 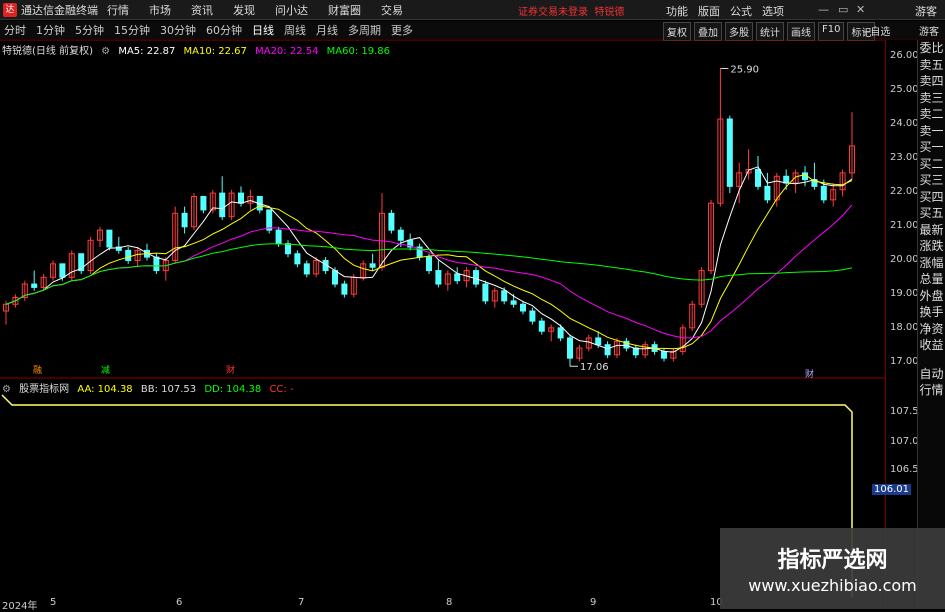 I want to click on tab-monthly: 月线, so click(x=327, y=30).